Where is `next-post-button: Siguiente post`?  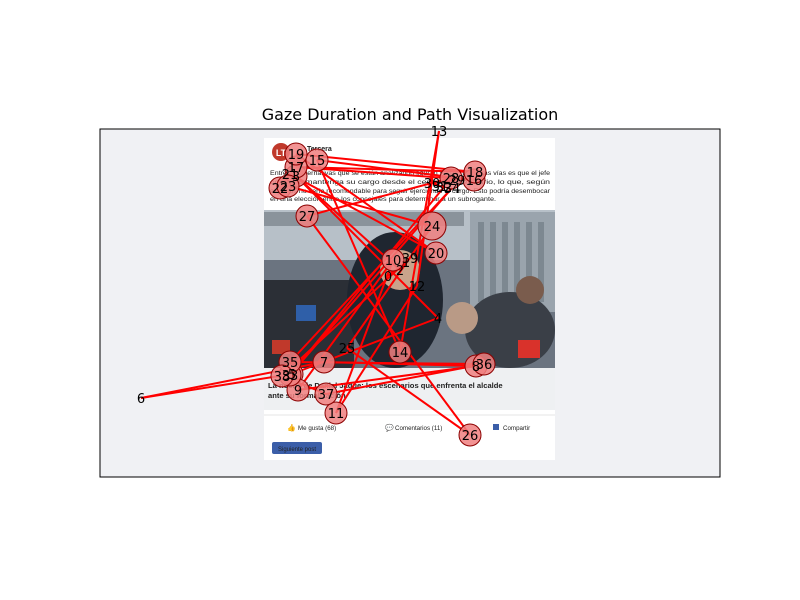
next-post-button: Siguiente post is located at coordinates (297, 448).